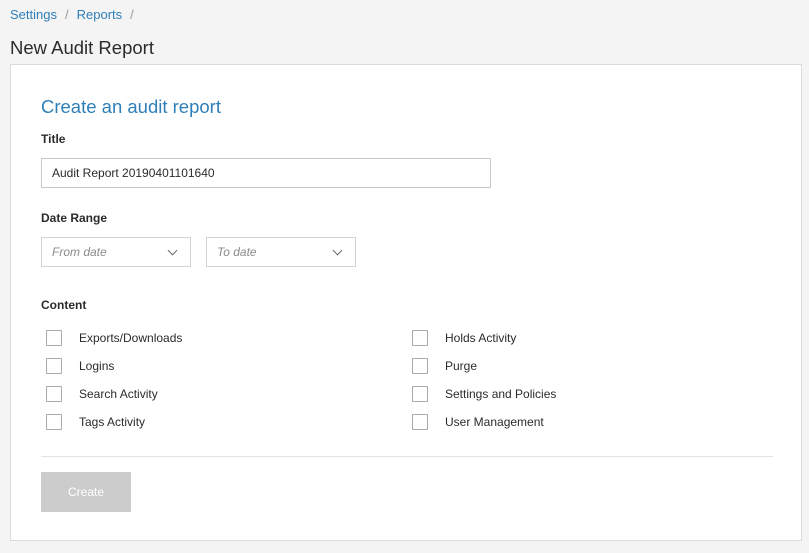  What do you see at coordinates (33, 15) in the screenshot?
I see `breadcrumb-settings: Settings` at bounding box center [33, 15].